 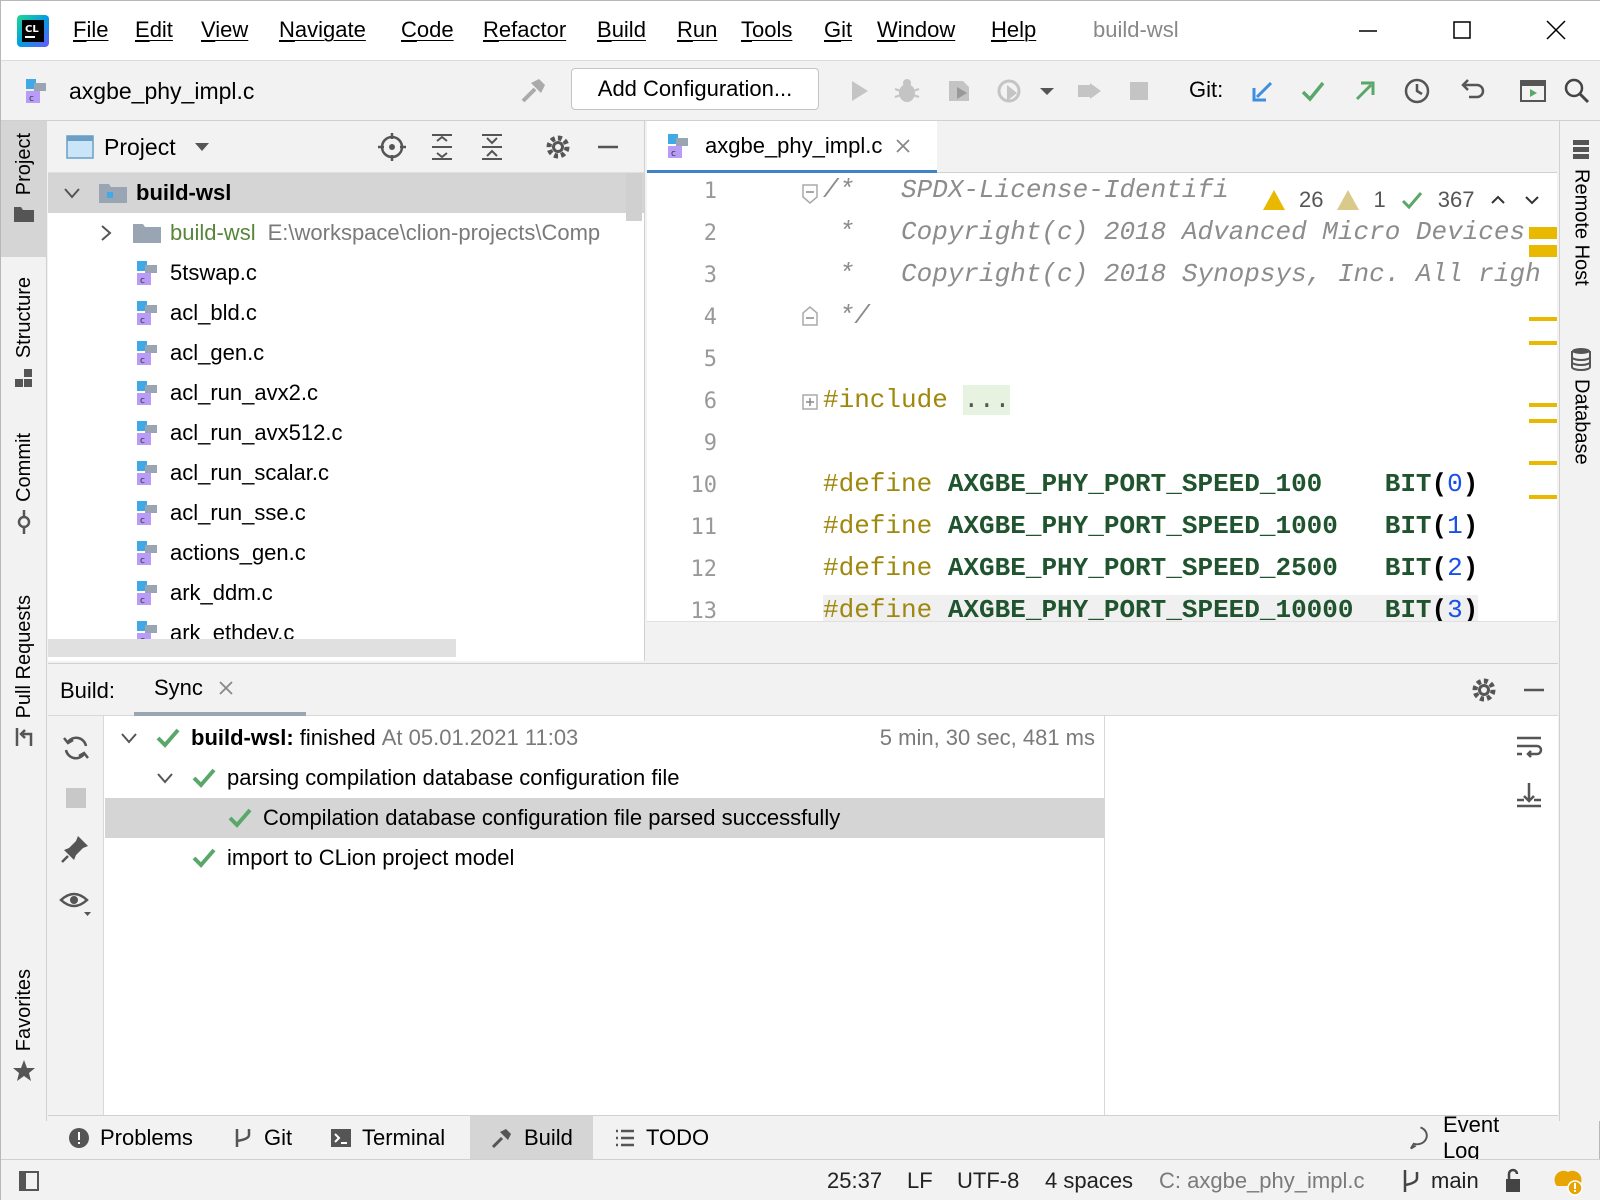 What do you see at coordinates (322, 30) in the screenshot?
I see `menu-navigate: Navigate` at bounding box center [322, 30].